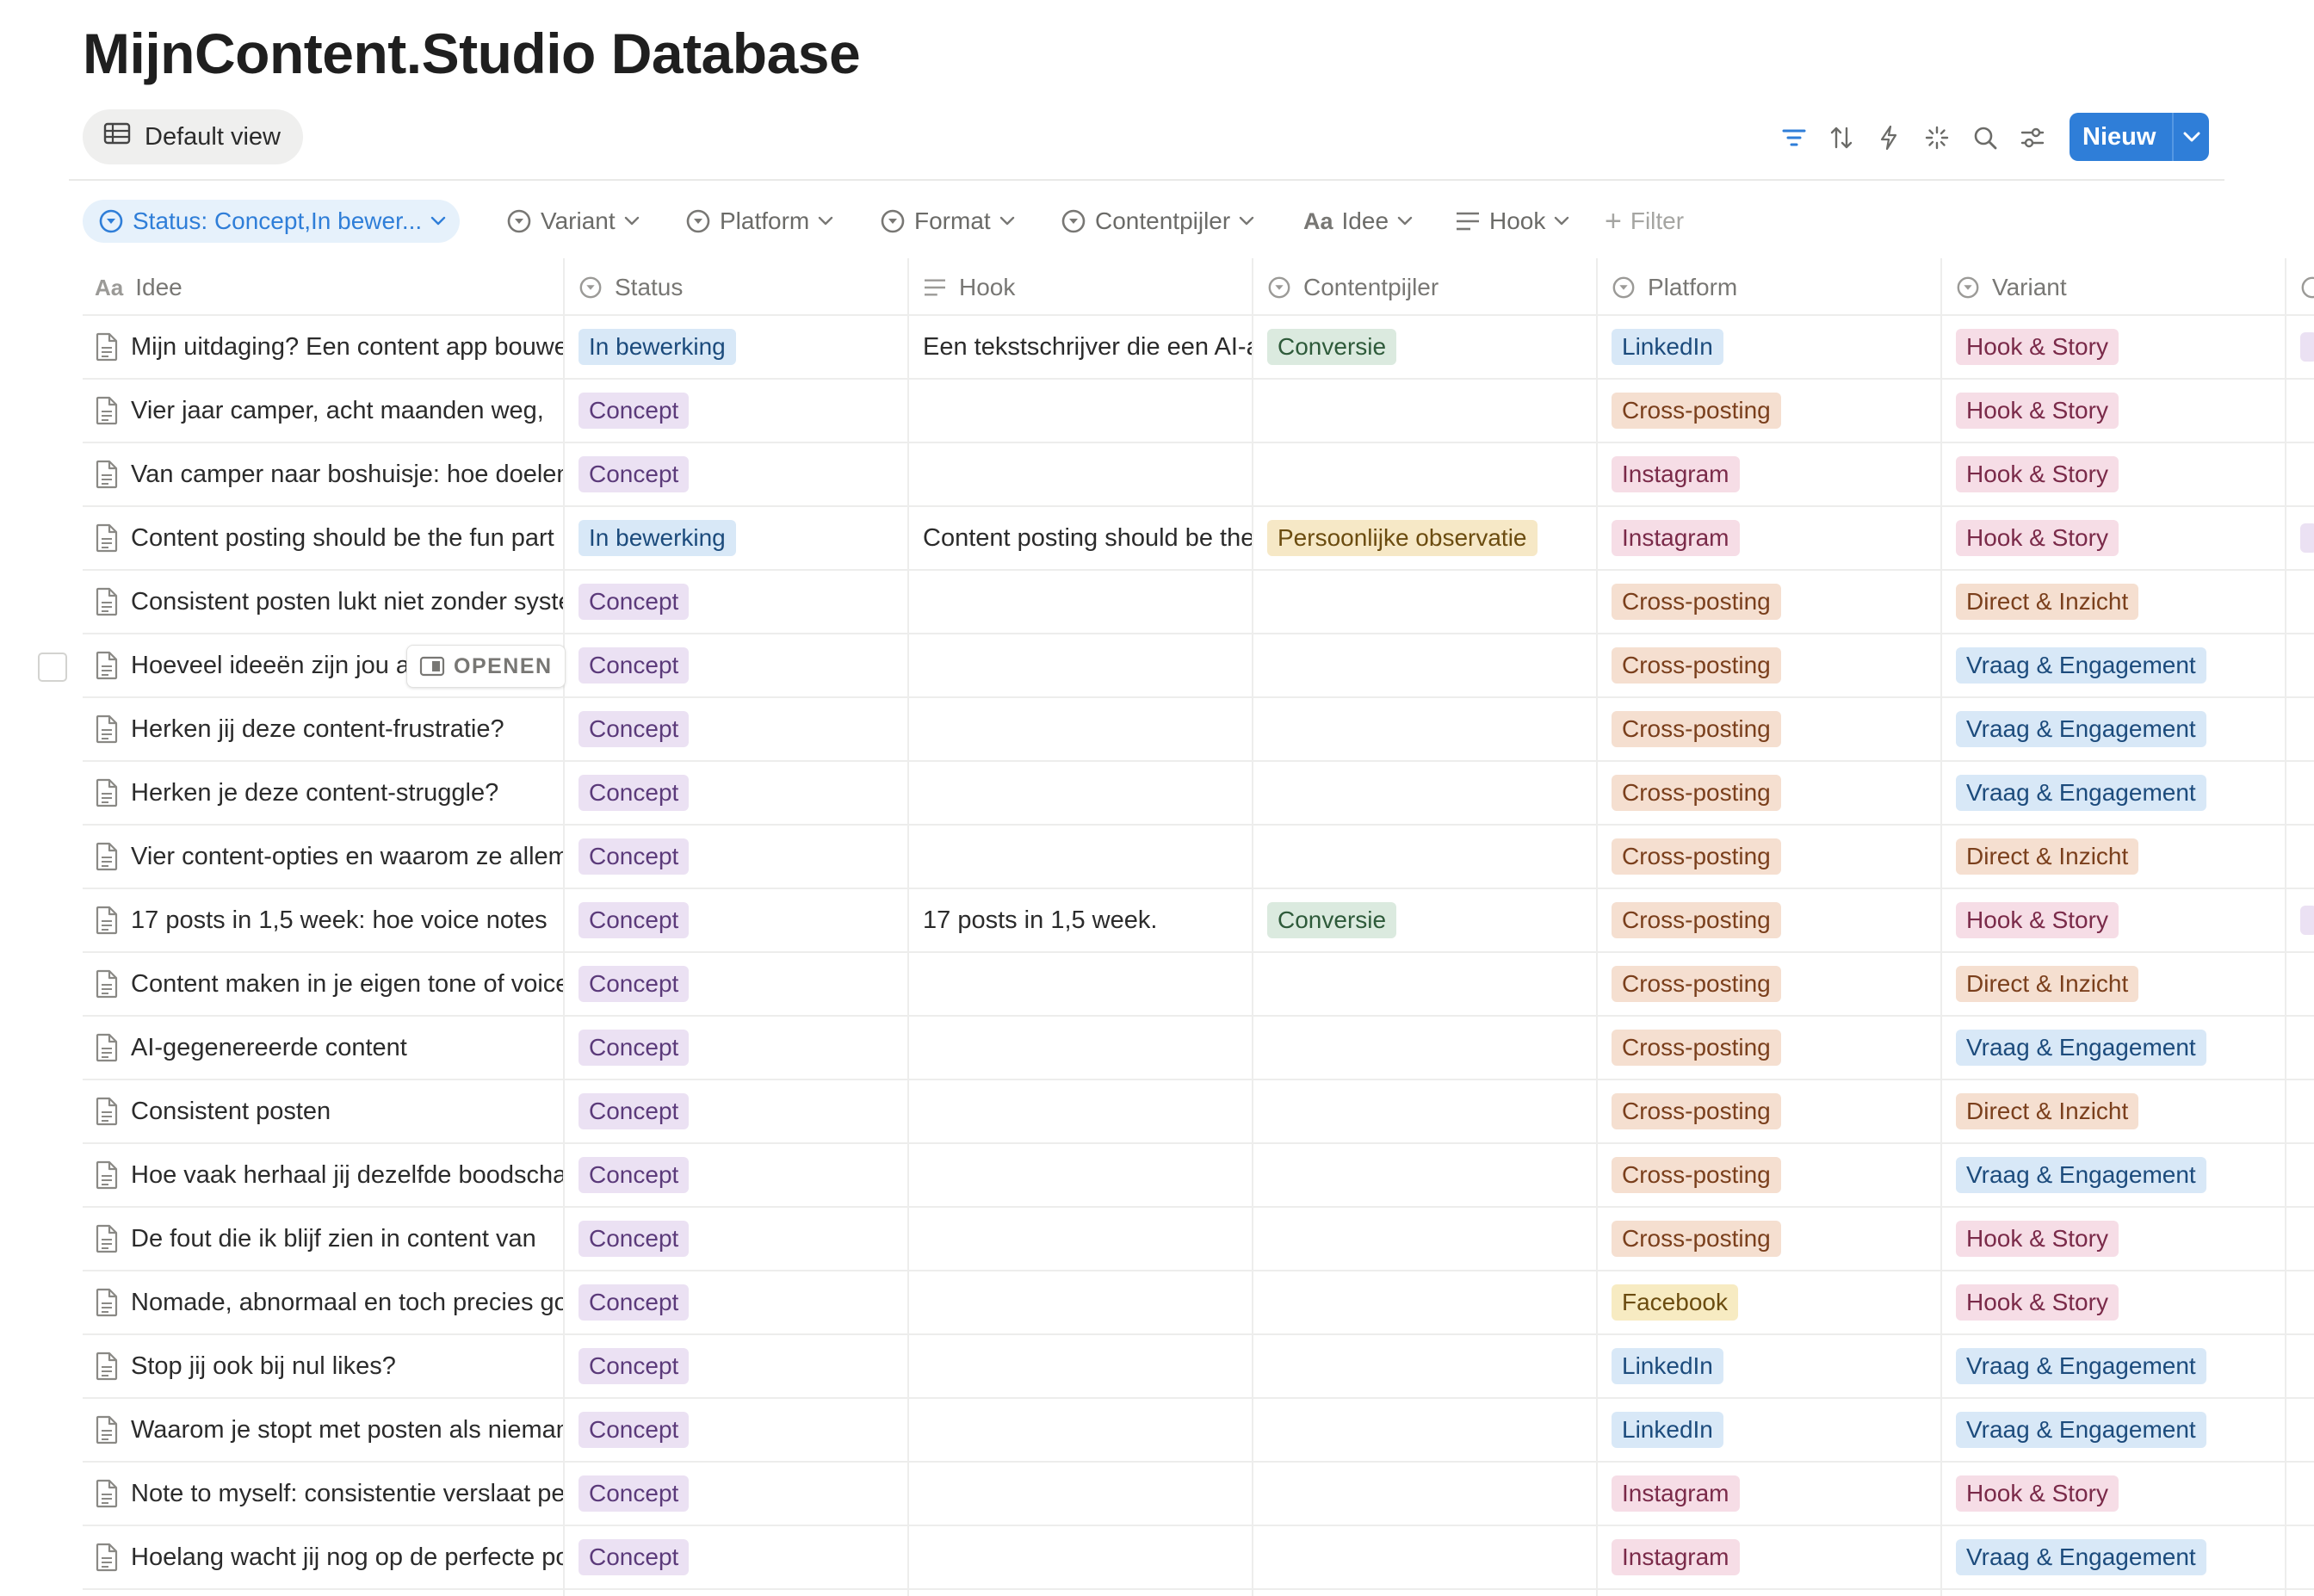 This screenshot has width=2314, height=1596. What do you see at coordinates (1088, 920) in the screenshot?
I see `table-cell-hook: 17 posts in 1,5 week.` at bounding box center [1088, 920].